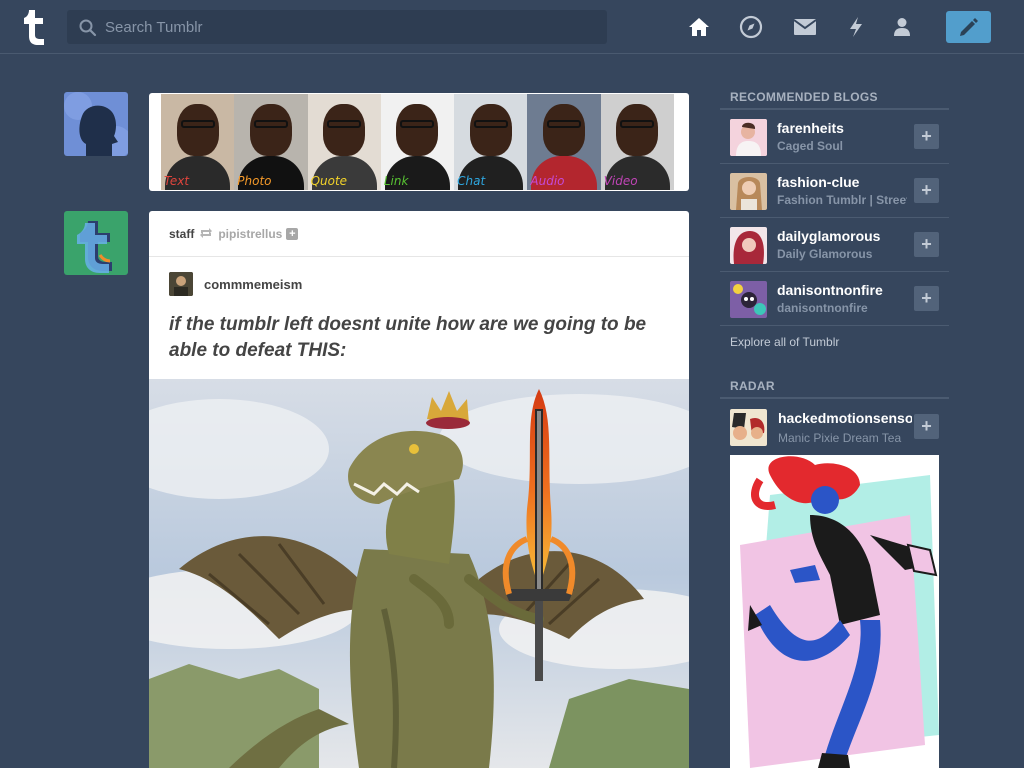  Describe the element at coordinates (699, 27) in the screenshot. I see `home-icon` at that location.